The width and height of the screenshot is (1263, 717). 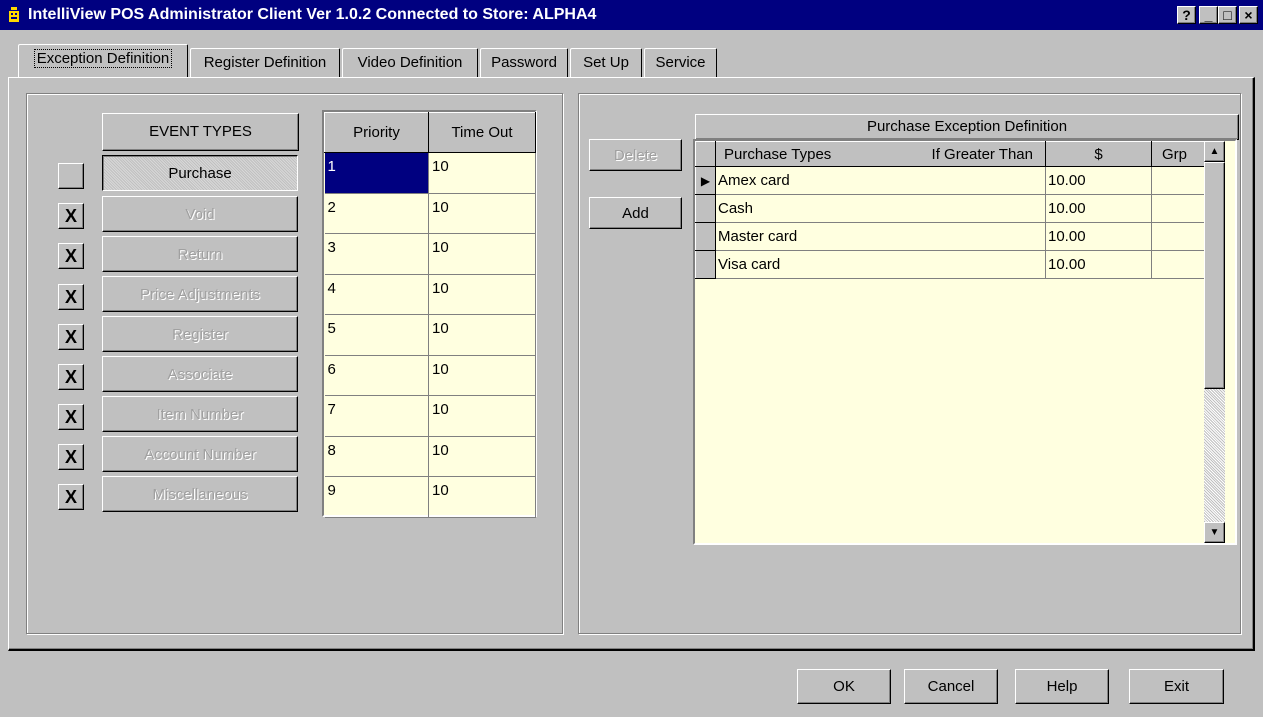 What do you see at coordinates (680, 62) in the screenshot?
I see `tab-service: Service` at bounding box center [680, 62].